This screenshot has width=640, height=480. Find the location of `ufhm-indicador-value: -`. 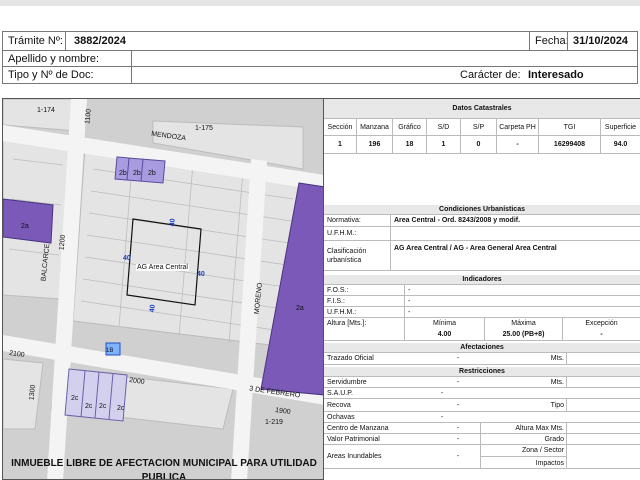

ufhm-indicador-value: - is located at coordinates (522, 312).